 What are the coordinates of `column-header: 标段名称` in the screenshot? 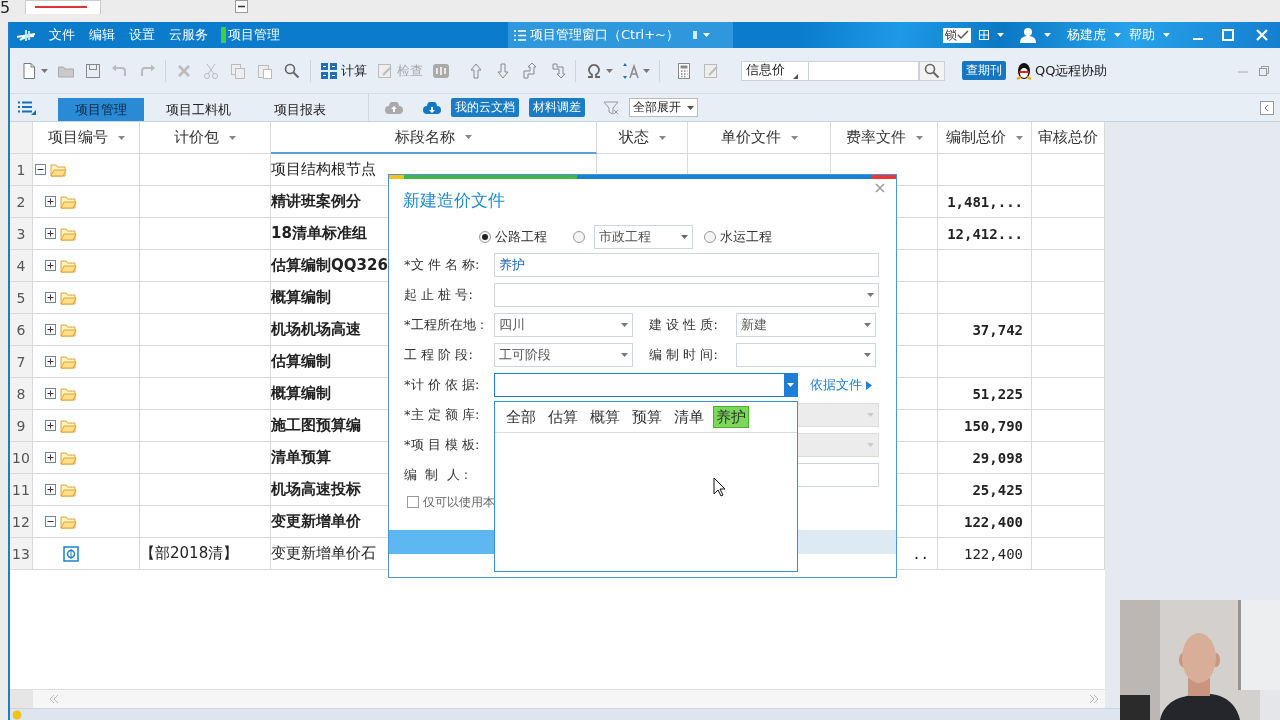 It's located at (434, 138).